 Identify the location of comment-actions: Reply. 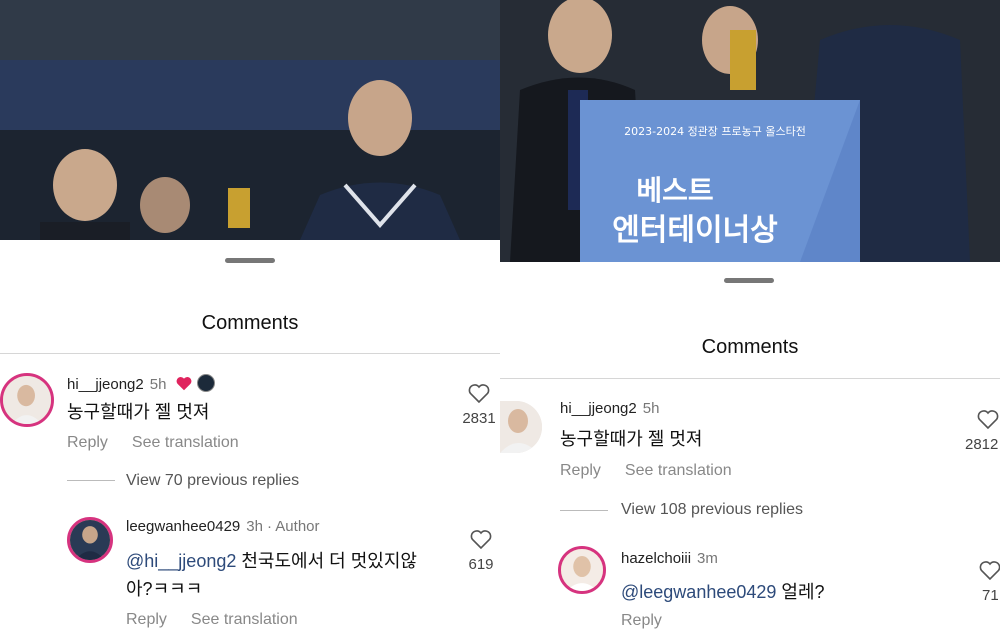
(653, 621).